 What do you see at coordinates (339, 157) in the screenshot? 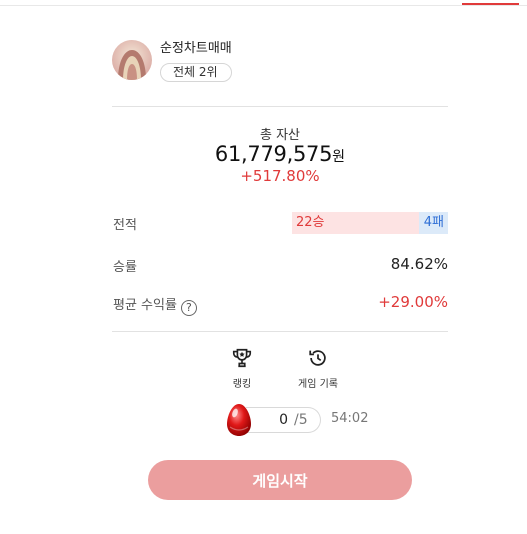
I see `currency-unit: 원` at bounding box center [339, 157].